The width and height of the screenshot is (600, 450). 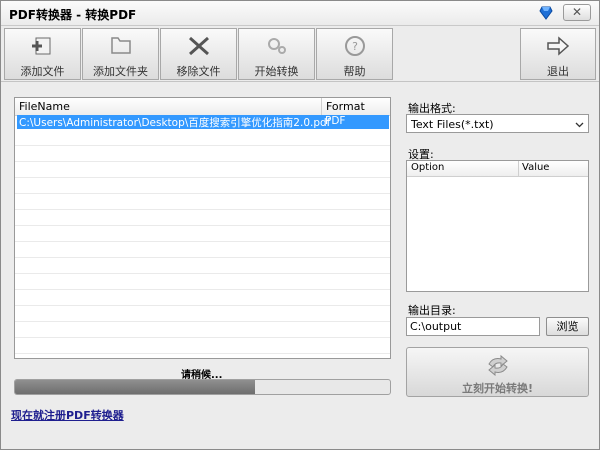 I want to click on app-gem-icon, so click(x=546, y=14).